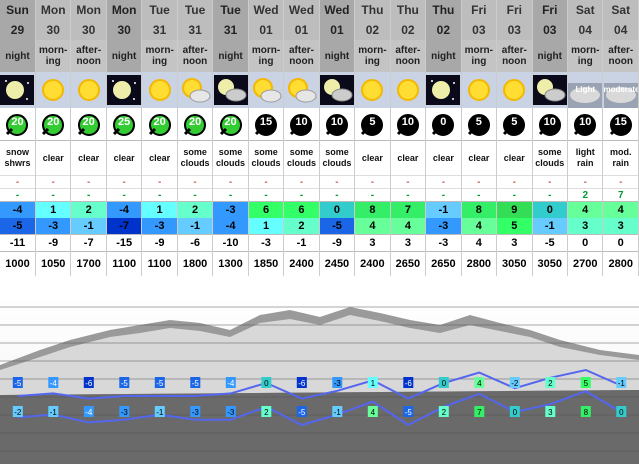  Describe the element at coordinates (408, 209) in the screenshot. I see `max-temp: 7` at that location.